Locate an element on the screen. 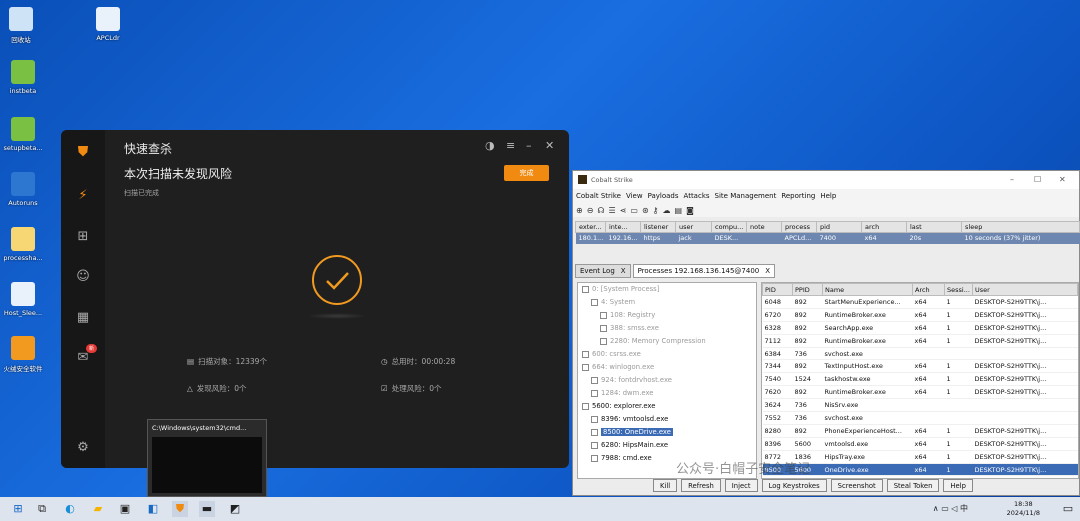 This screenshot has width=1080, height=521. beacon-column-header: process is located at coordinates (799, 227).